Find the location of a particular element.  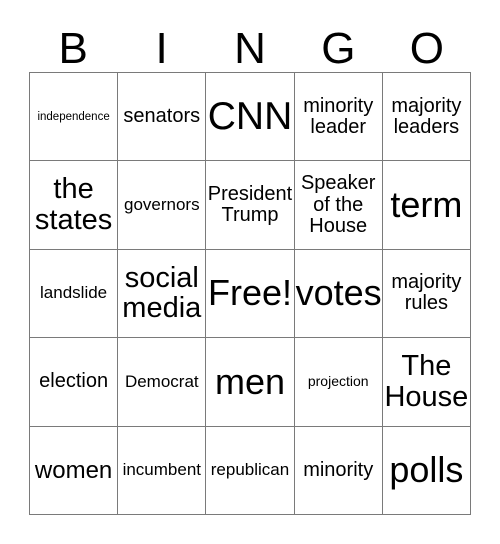

bingo-cell-label: social media is located at coordinates (162, 293).